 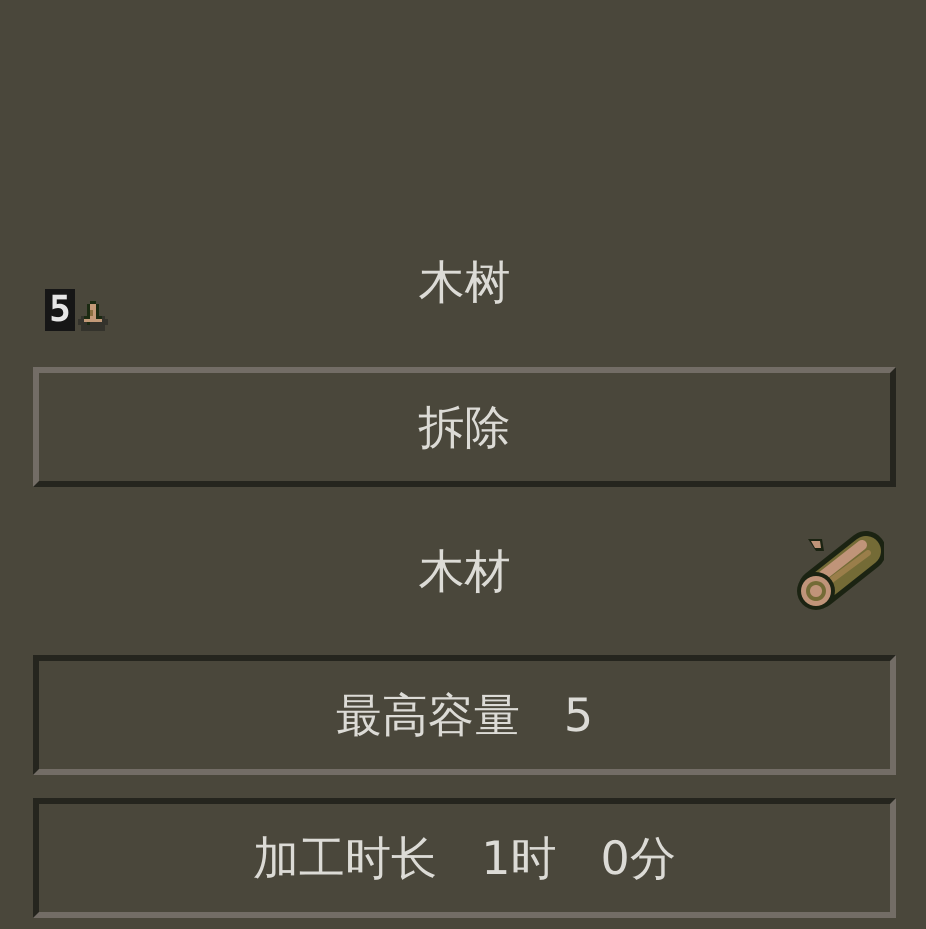 I want to click on demolish-button: 拆除, so click(x=464, y=427).